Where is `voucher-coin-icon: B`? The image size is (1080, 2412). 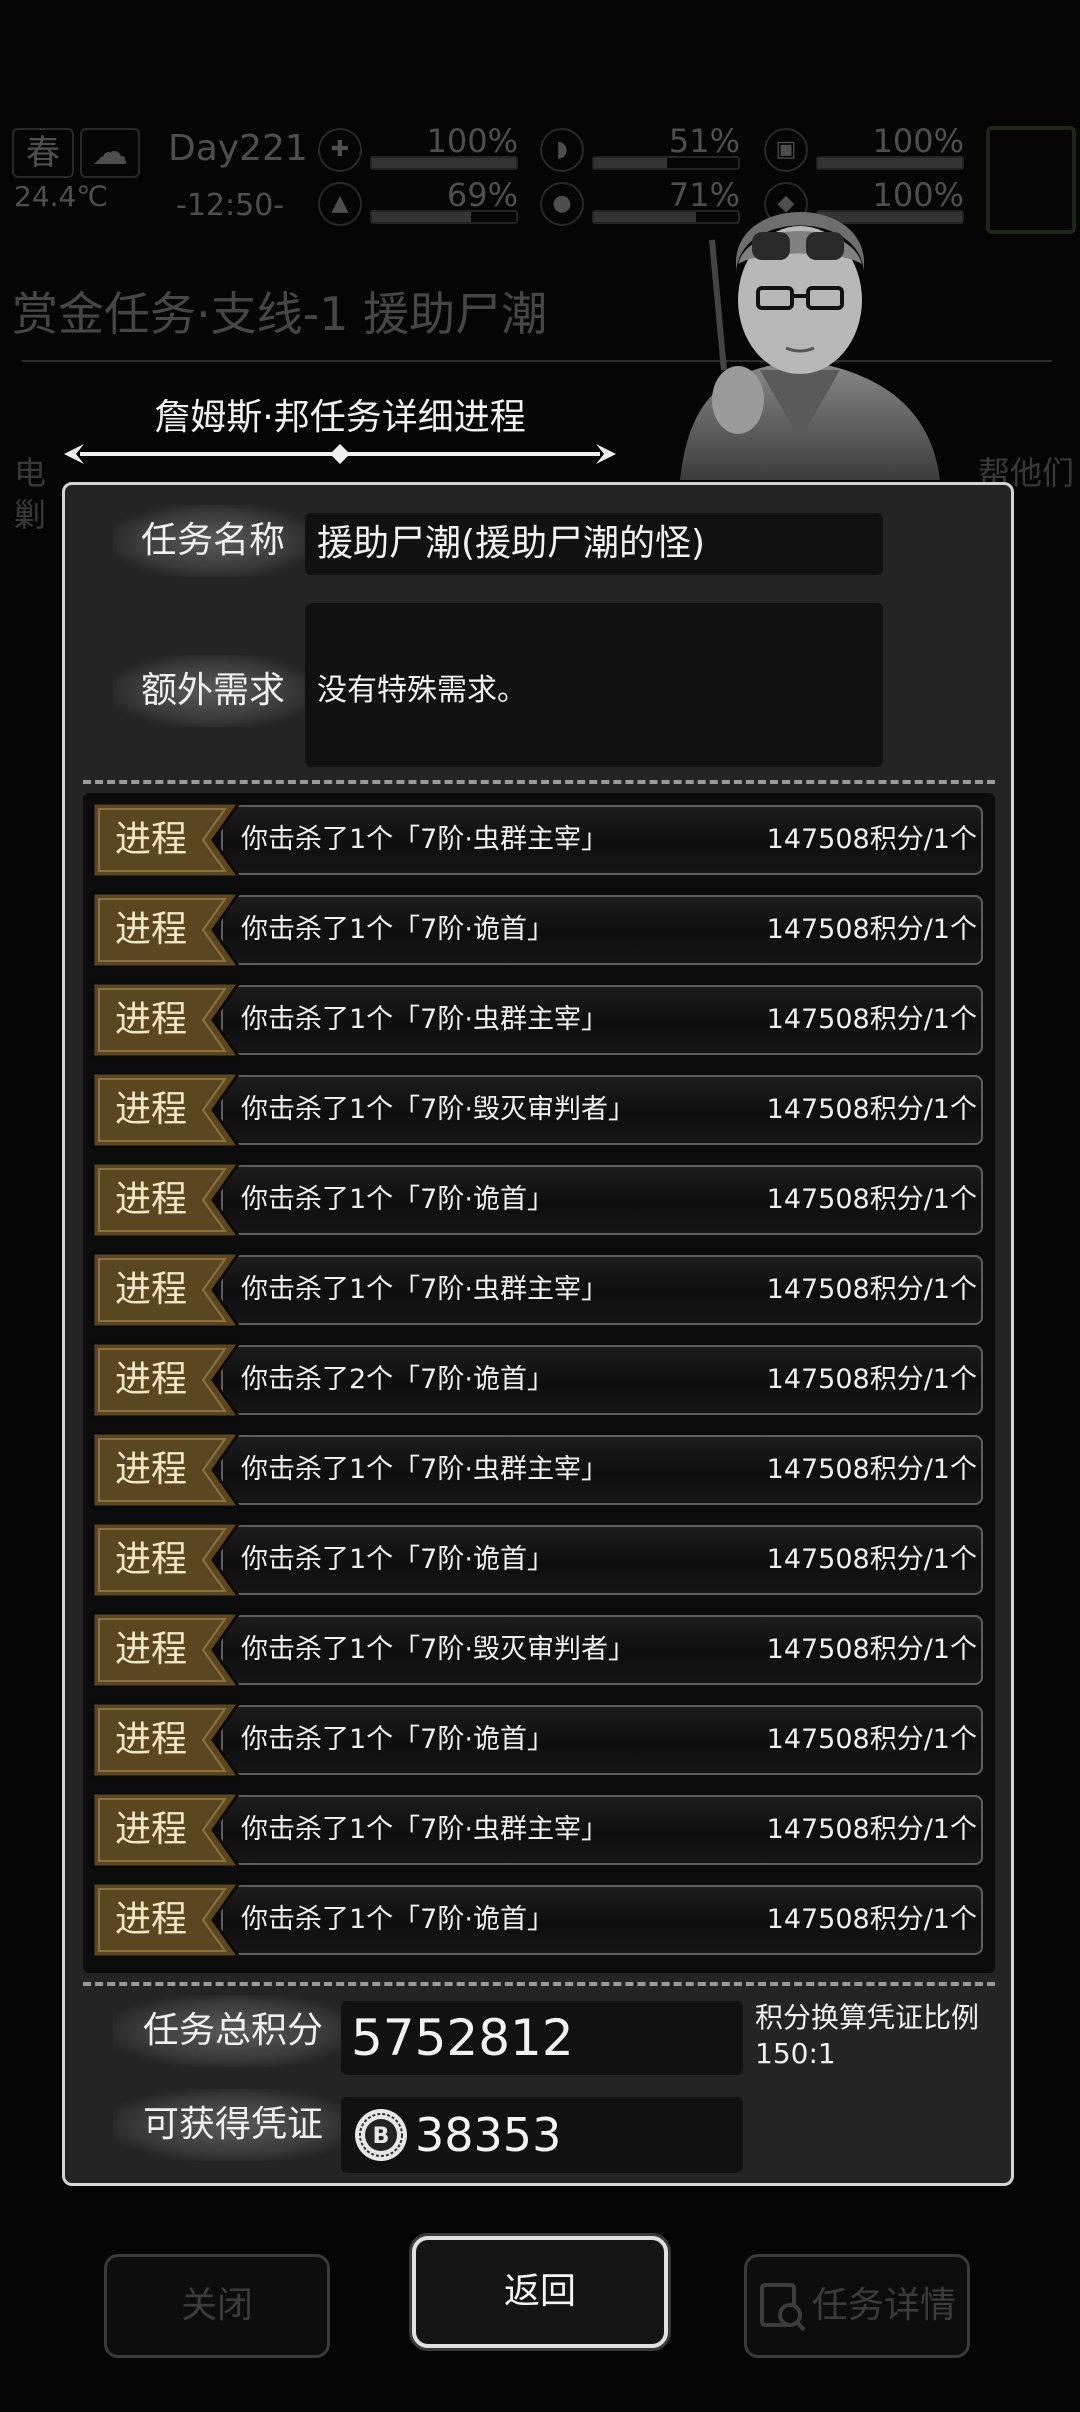
voucher-coin-icon: B is located at coordinates (381, 2135).